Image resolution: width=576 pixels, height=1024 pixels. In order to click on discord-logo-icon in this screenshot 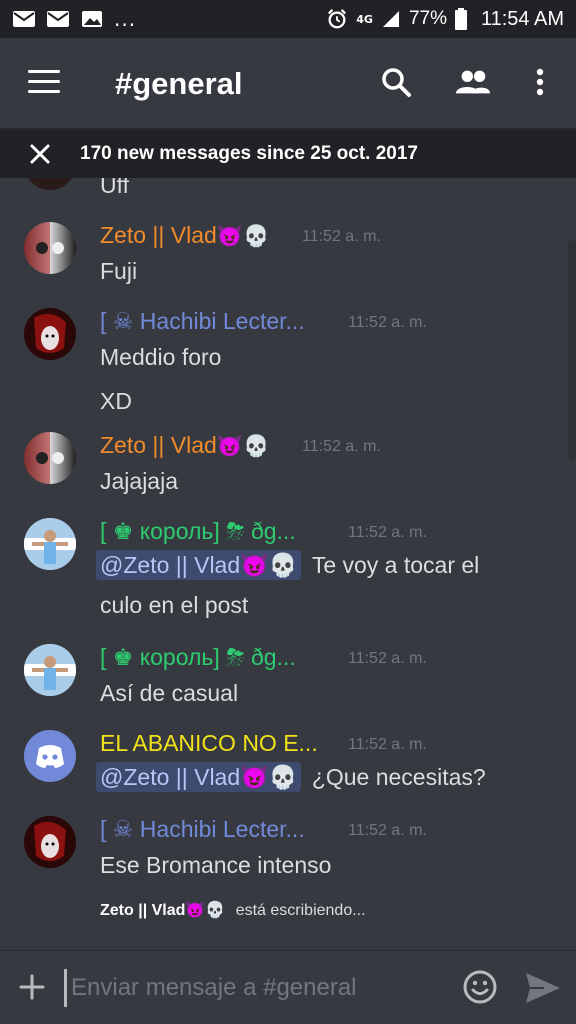, I will do `click(50, 756)`.